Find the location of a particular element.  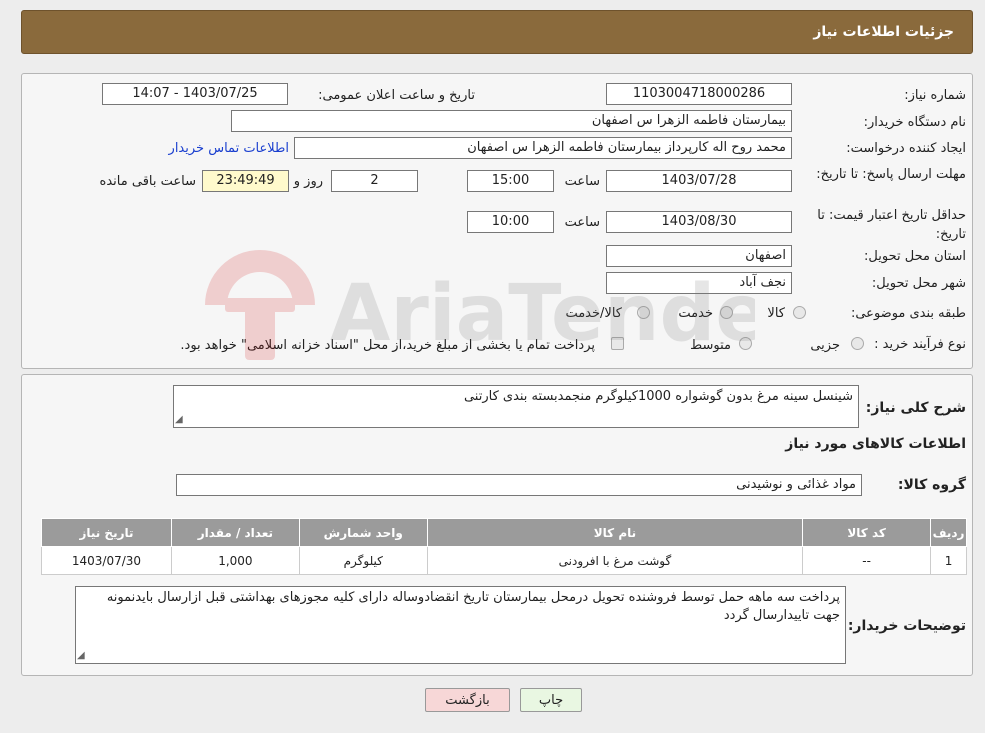

cell-quantity: 1,000 is located at coordinates (235, 560).